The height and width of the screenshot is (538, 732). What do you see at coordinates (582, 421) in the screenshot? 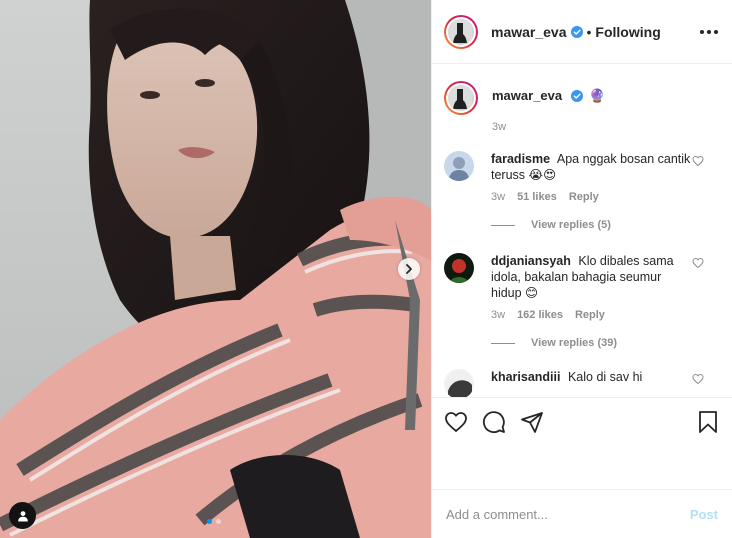
I see `post-actions` at bounding box center [582, 421].